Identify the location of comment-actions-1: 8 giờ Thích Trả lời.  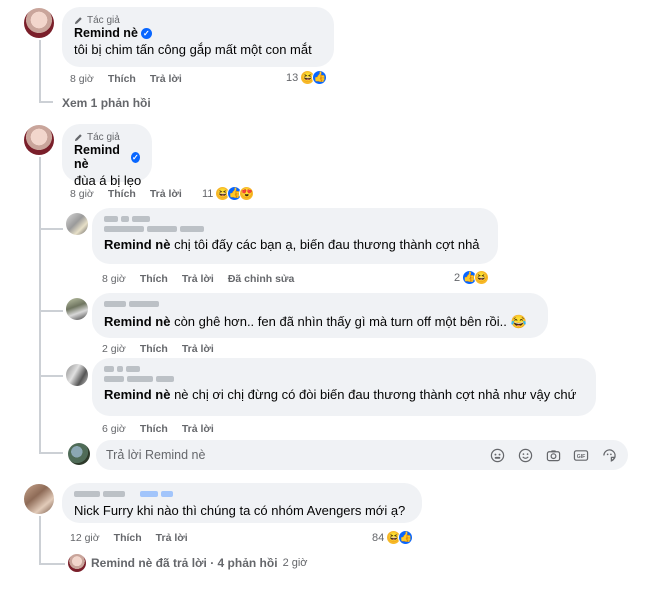
(126, 79).